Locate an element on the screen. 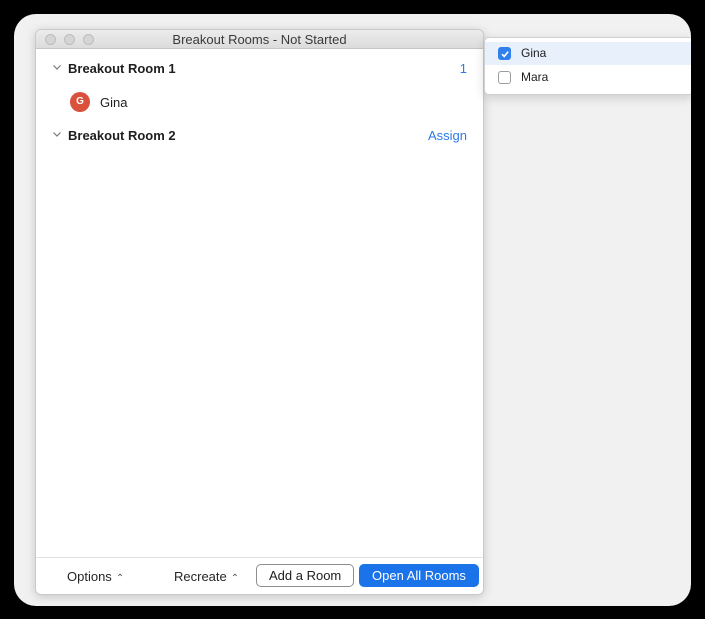 The image size is (705, 619). avatar: G is located at coordinates (80, 102).